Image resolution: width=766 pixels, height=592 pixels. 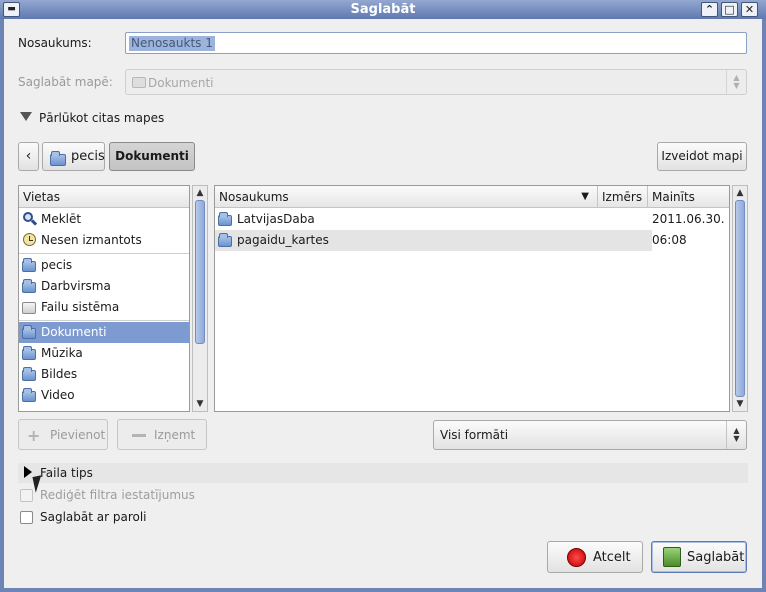 I want to click on desktop-folder-icon, so click(x=30, y=286).